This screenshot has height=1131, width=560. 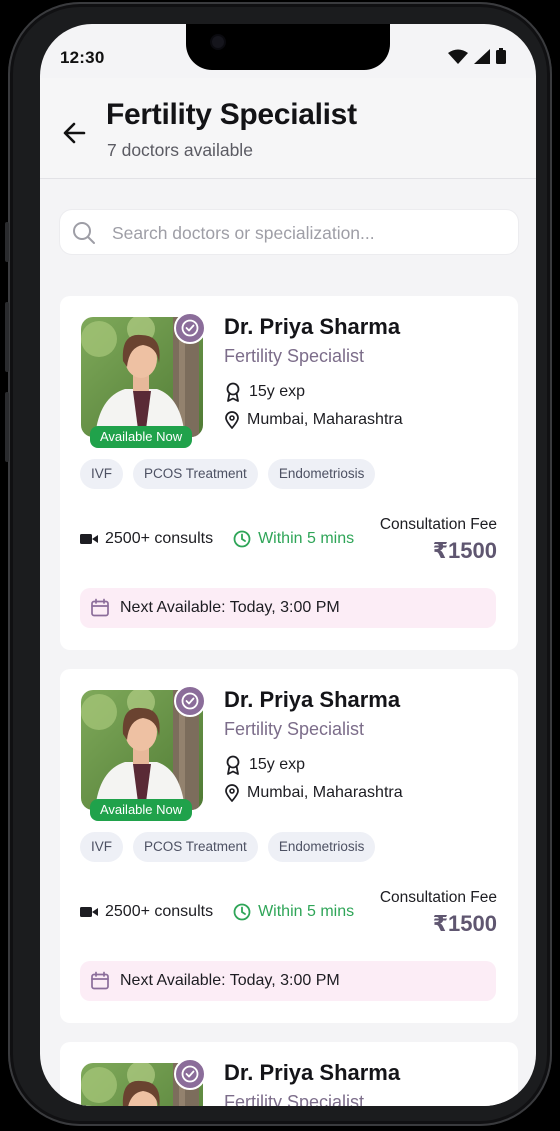 What do you see at coordinates (218, 42) in the screenshot?
I see `front-camera` at bounding box center [218, 42].